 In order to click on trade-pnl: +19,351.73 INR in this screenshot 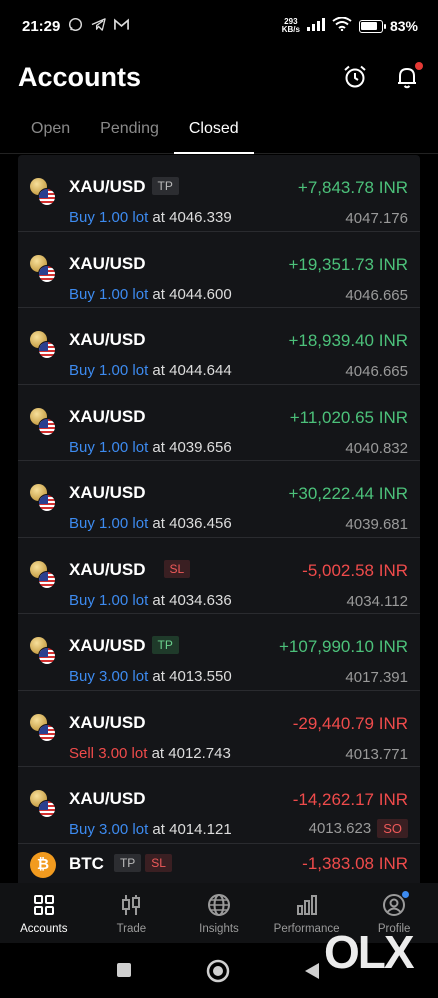, I will do `click(348, 264)`.